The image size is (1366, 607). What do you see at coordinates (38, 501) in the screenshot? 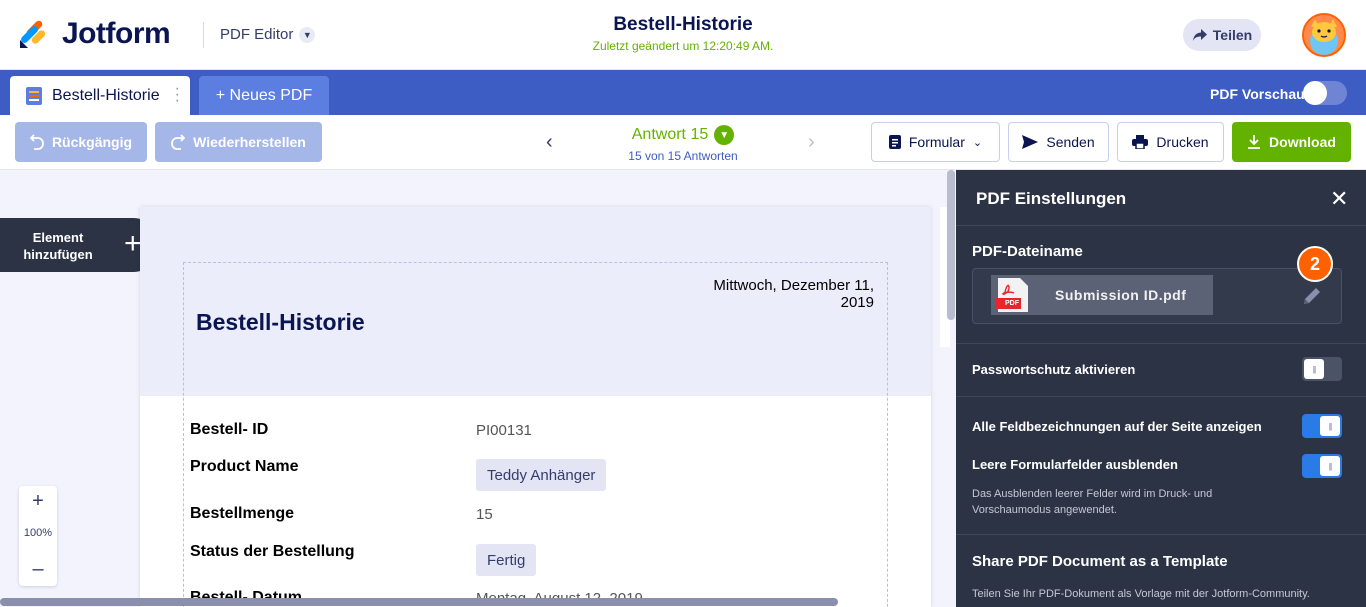
I see `zoom-in-button: +` at bounding box center [38, 501].